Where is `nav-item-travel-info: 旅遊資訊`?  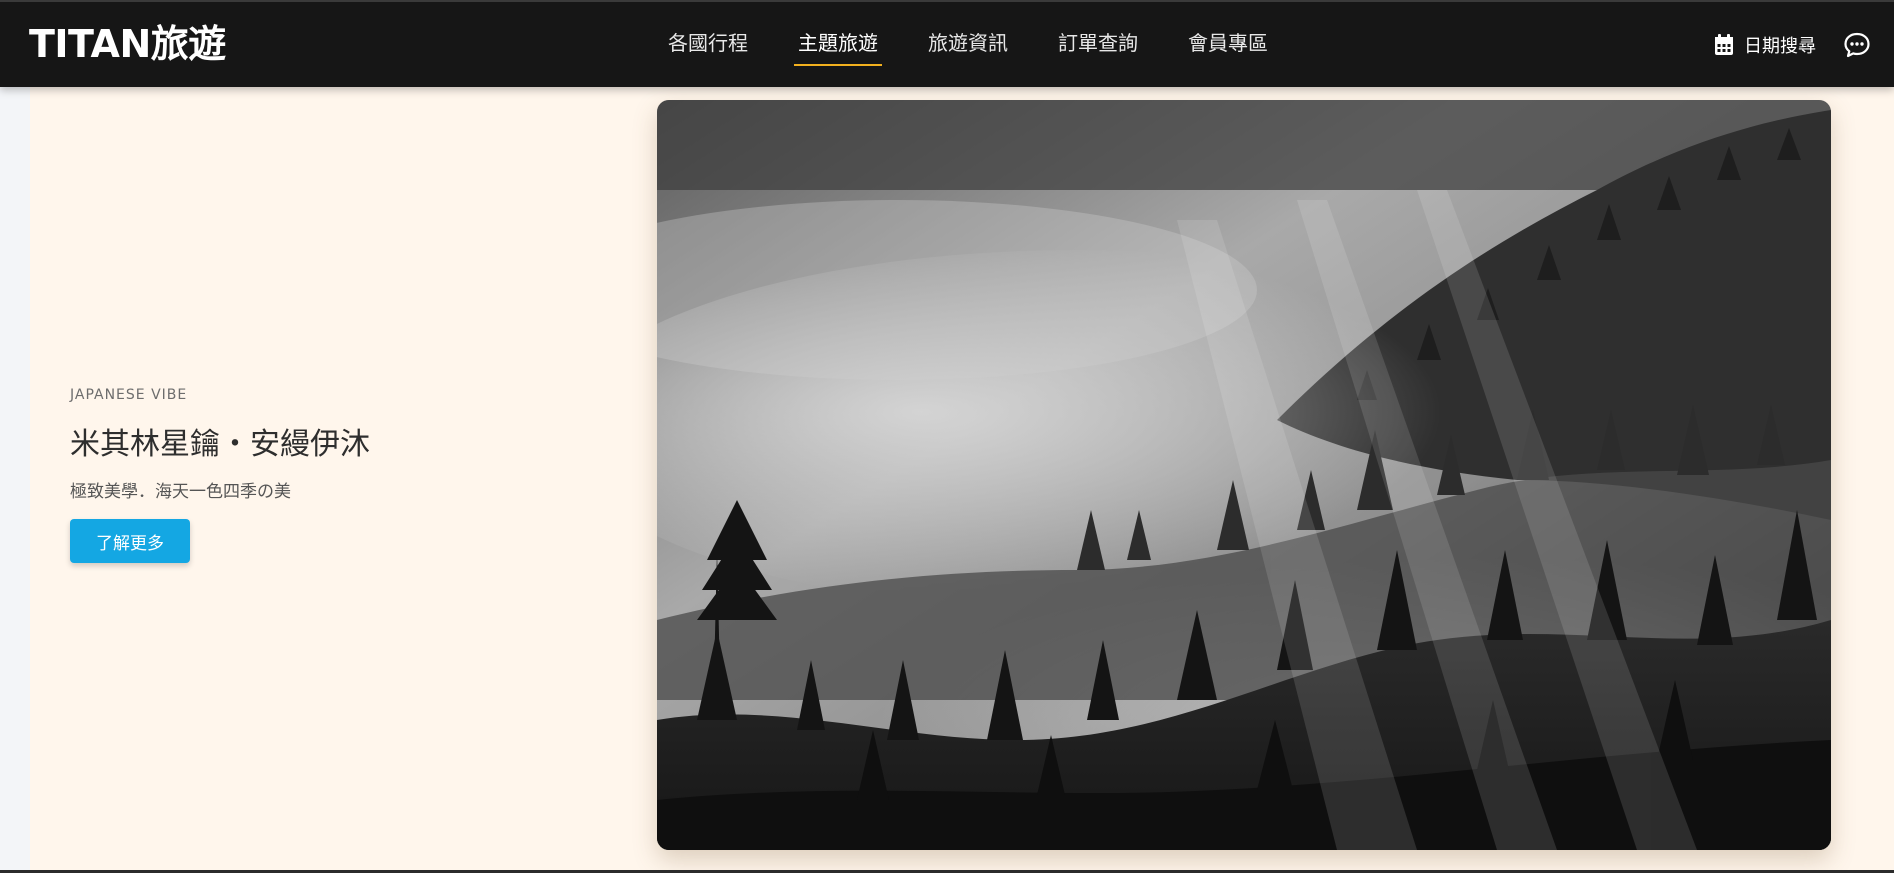 nav-item-travel-info: 旅遊資訊 is located at coordinates (968, 47).